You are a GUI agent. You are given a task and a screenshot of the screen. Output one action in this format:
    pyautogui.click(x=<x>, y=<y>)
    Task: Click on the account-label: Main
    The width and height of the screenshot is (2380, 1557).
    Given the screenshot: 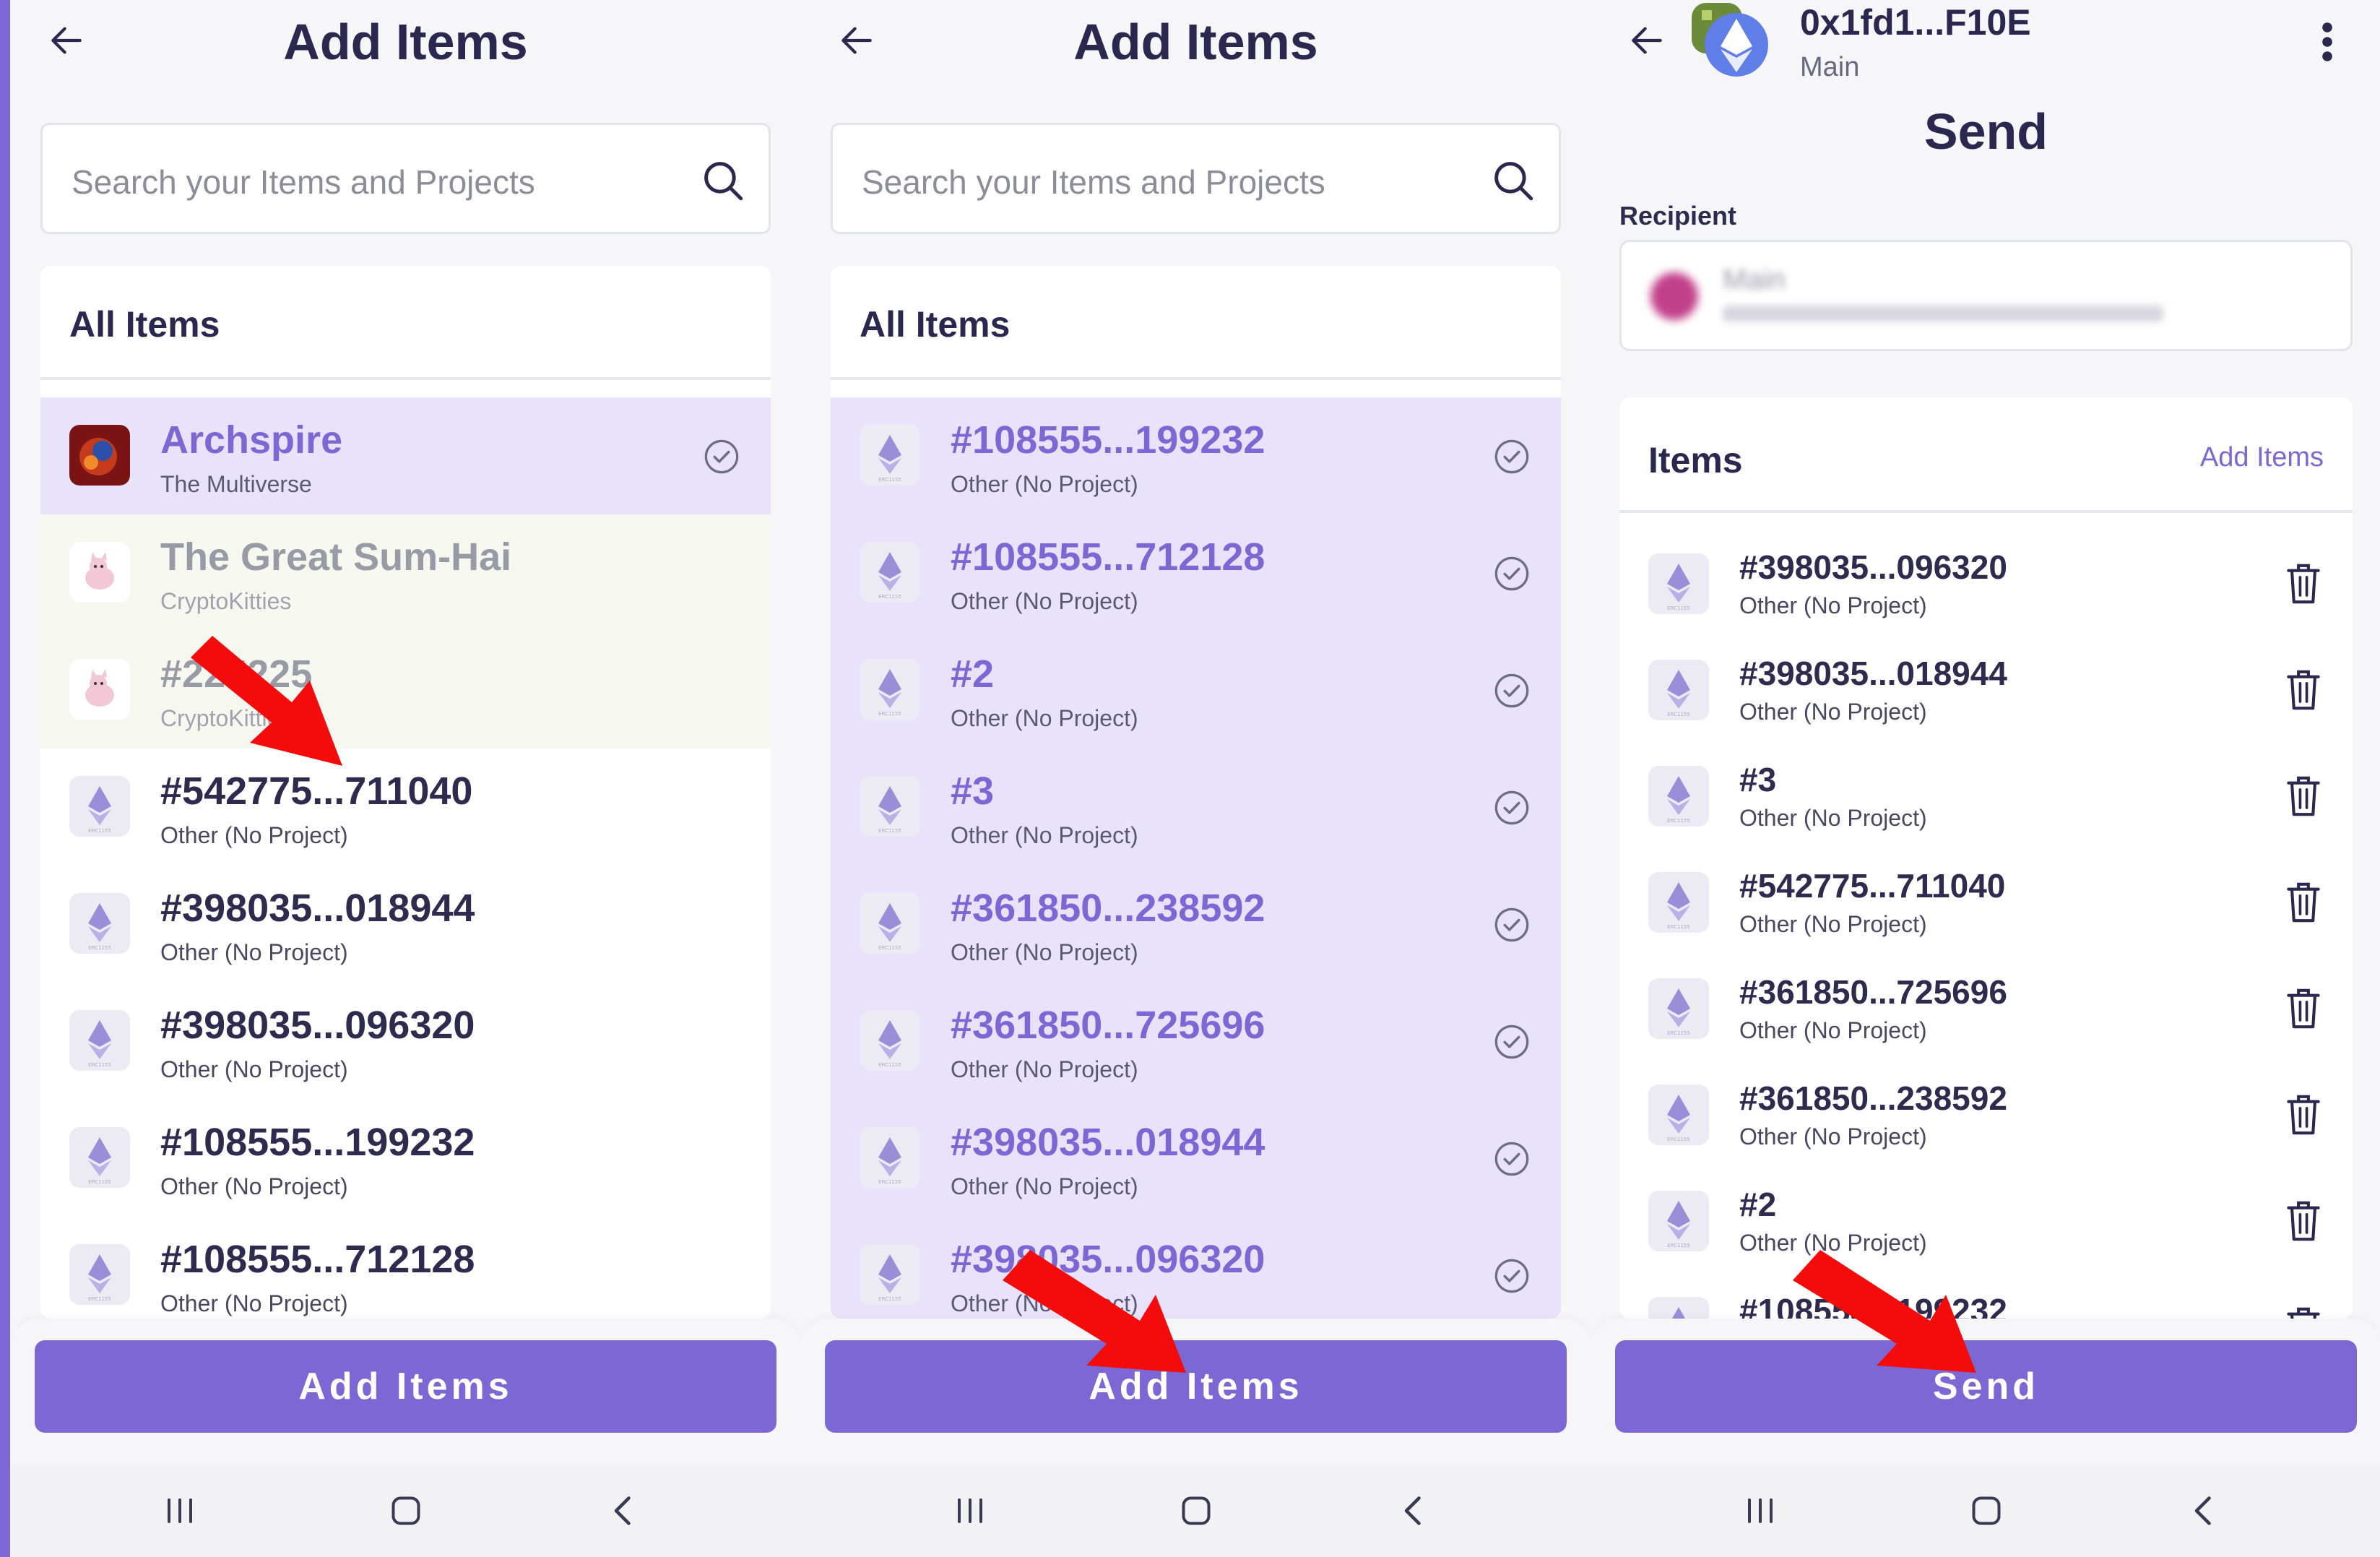 What is the action you would take?
    pyautogui.click(x=1830, y=67)
    